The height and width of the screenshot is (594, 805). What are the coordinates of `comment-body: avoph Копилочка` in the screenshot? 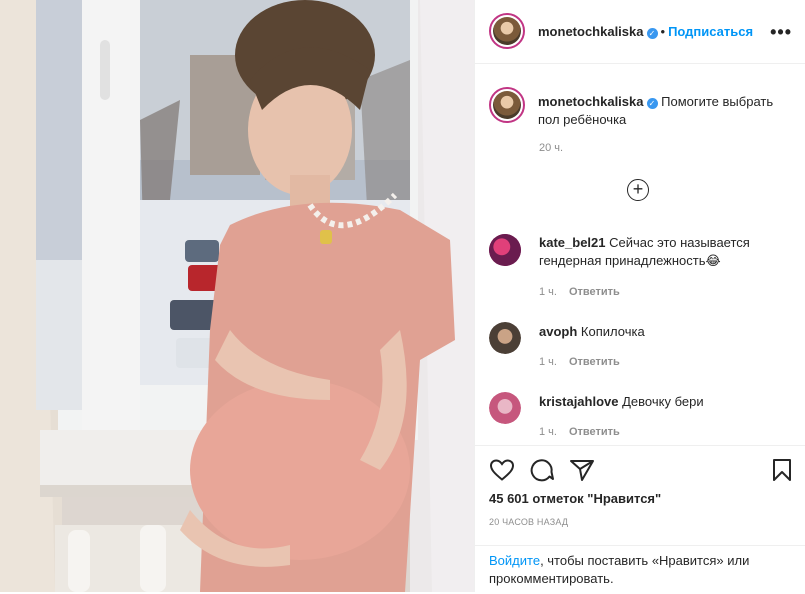 It's located at (659, 332).